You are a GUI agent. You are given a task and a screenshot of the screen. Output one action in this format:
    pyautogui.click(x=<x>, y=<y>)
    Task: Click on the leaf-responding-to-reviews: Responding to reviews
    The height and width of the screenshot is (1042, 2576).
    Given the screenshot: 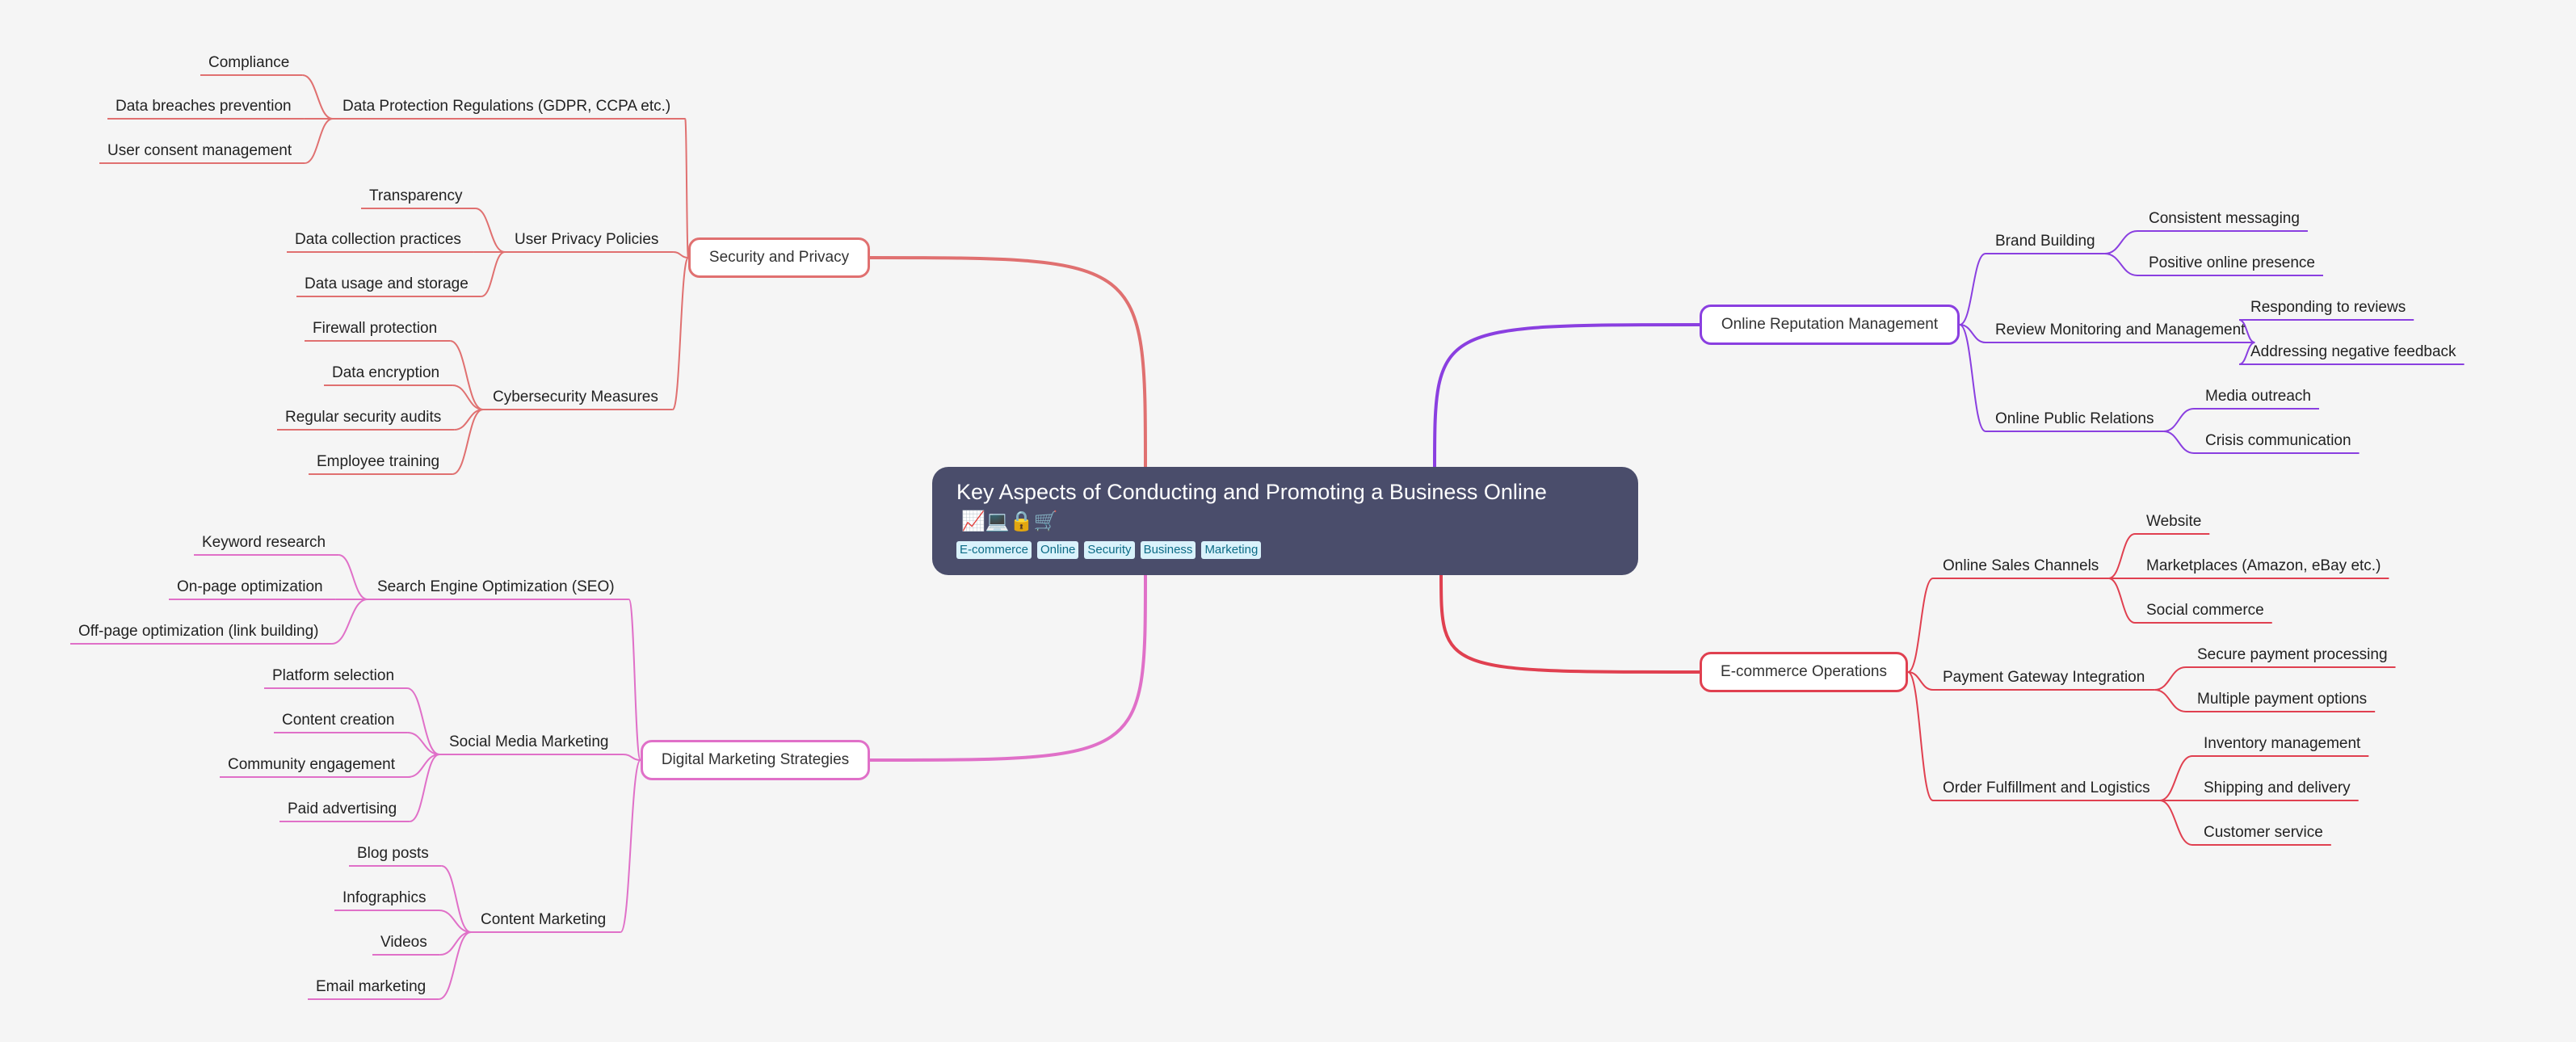 What is the action you would take?
    pyautogui.click(x=2328, y=308)
    